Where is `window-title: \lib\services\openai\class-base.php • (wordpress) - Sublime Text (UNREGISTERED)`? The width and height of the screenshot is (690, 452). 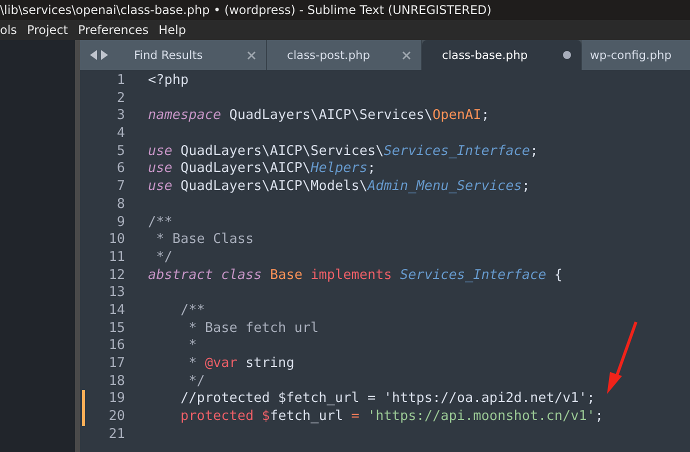
window-title: \lib\services\openai\class-base.php • (wordpress) - Sublime Text (UNREGISTERED) is located at coordinates (246, 10).